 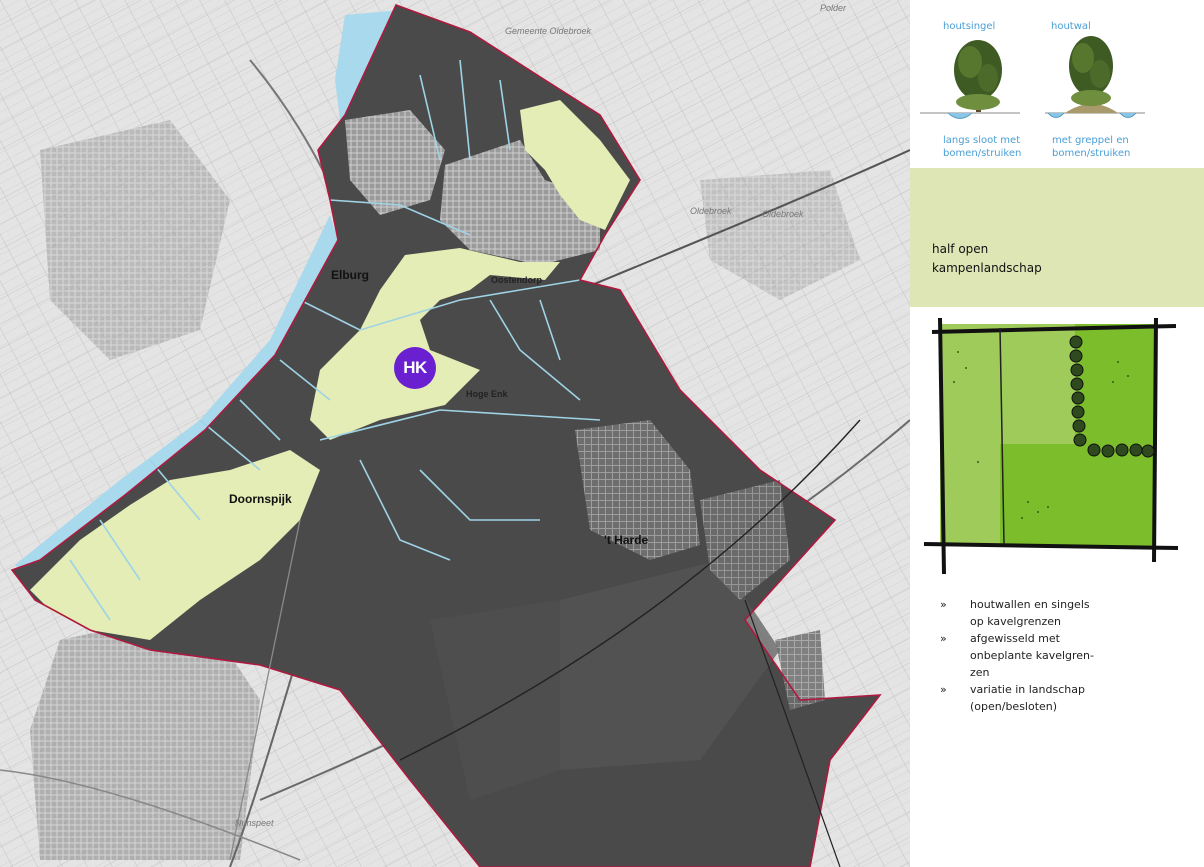 What do you see at coordinates (1057, 237) in the screenshot?
I see `landscape-type-box: half open kampenlandschap` at bounding box center [1057, 237].